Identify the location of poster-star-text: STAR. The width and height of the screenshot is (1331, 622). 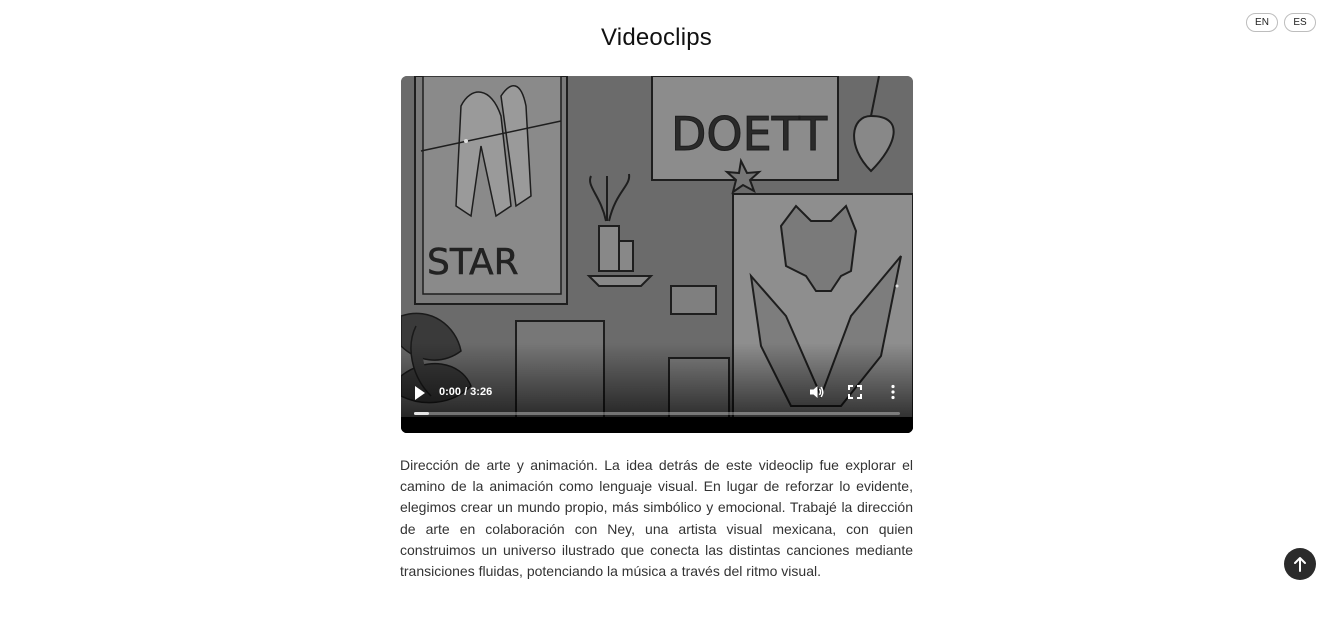
(473, 262).